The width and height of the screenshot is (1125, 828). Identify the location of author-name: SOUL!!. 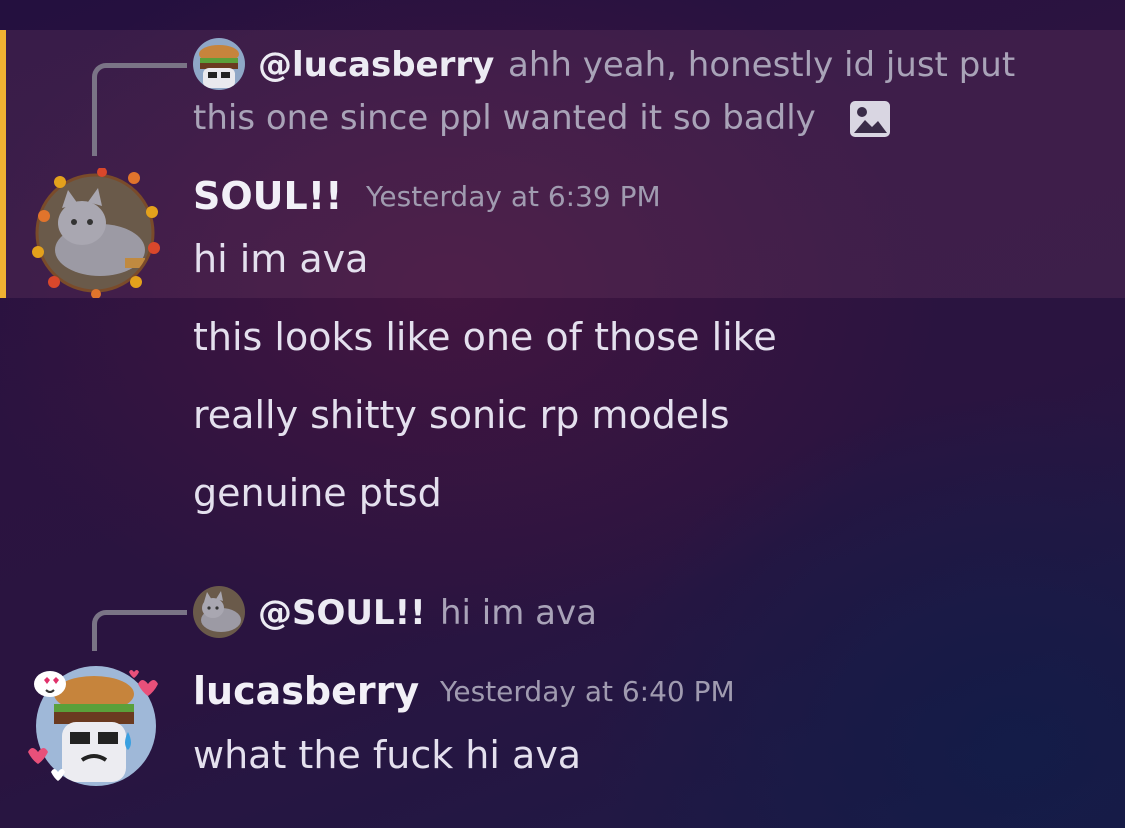
(267, 196).